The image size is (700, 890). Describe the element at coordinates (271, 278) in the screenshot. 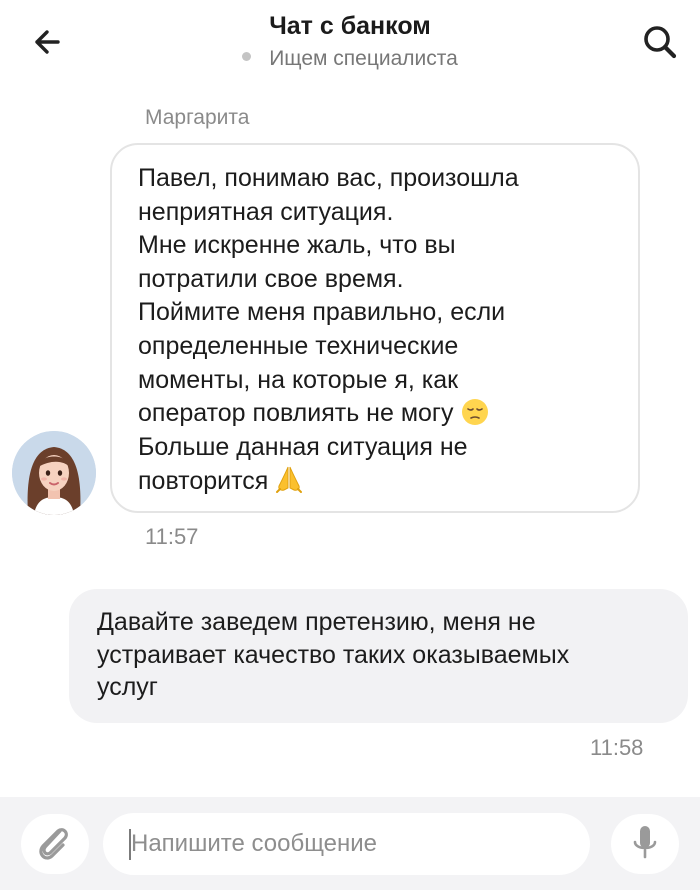

I see `message-line: потратили свое время.` at that location.